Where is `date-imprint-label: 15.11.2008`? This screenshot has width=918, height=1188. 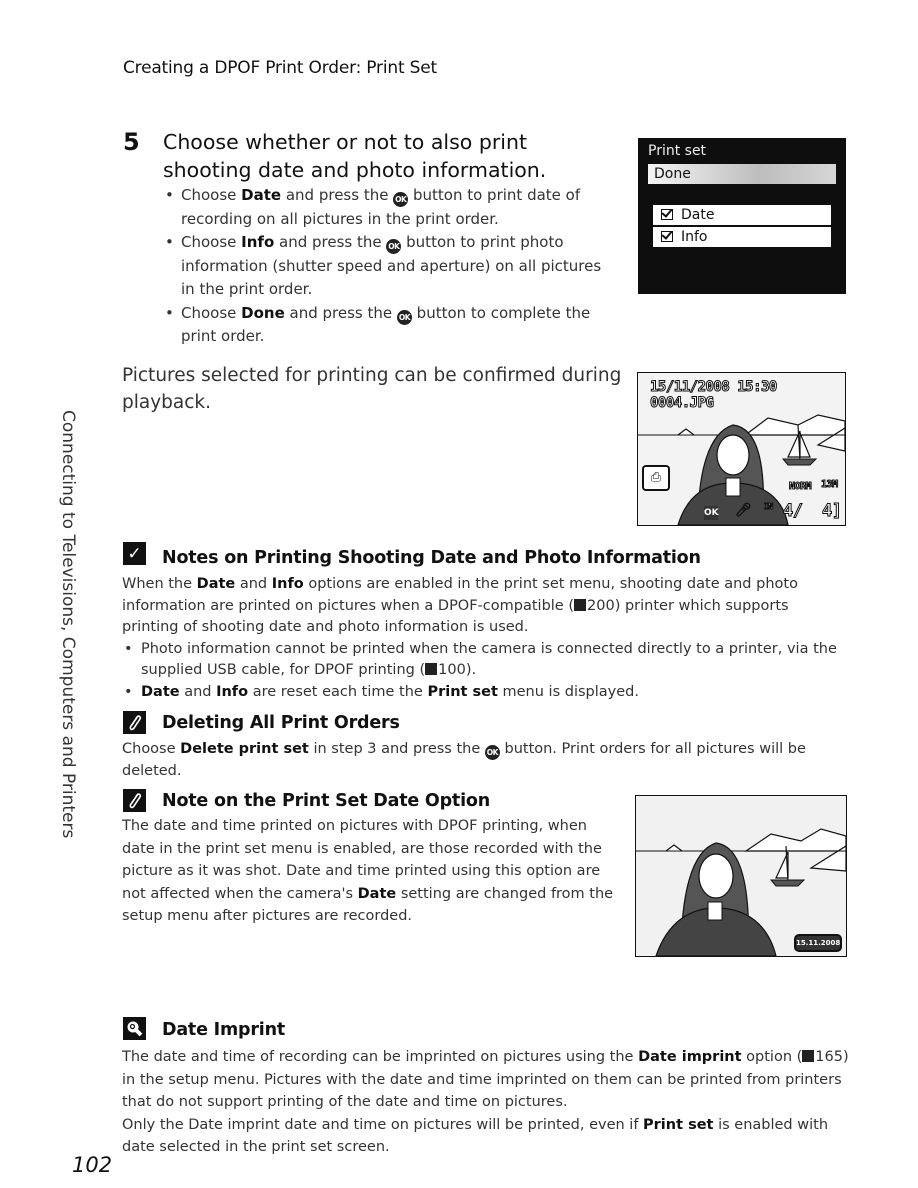
date-imprint-label: 15.11.2008 is located at coordinates (818, 943).